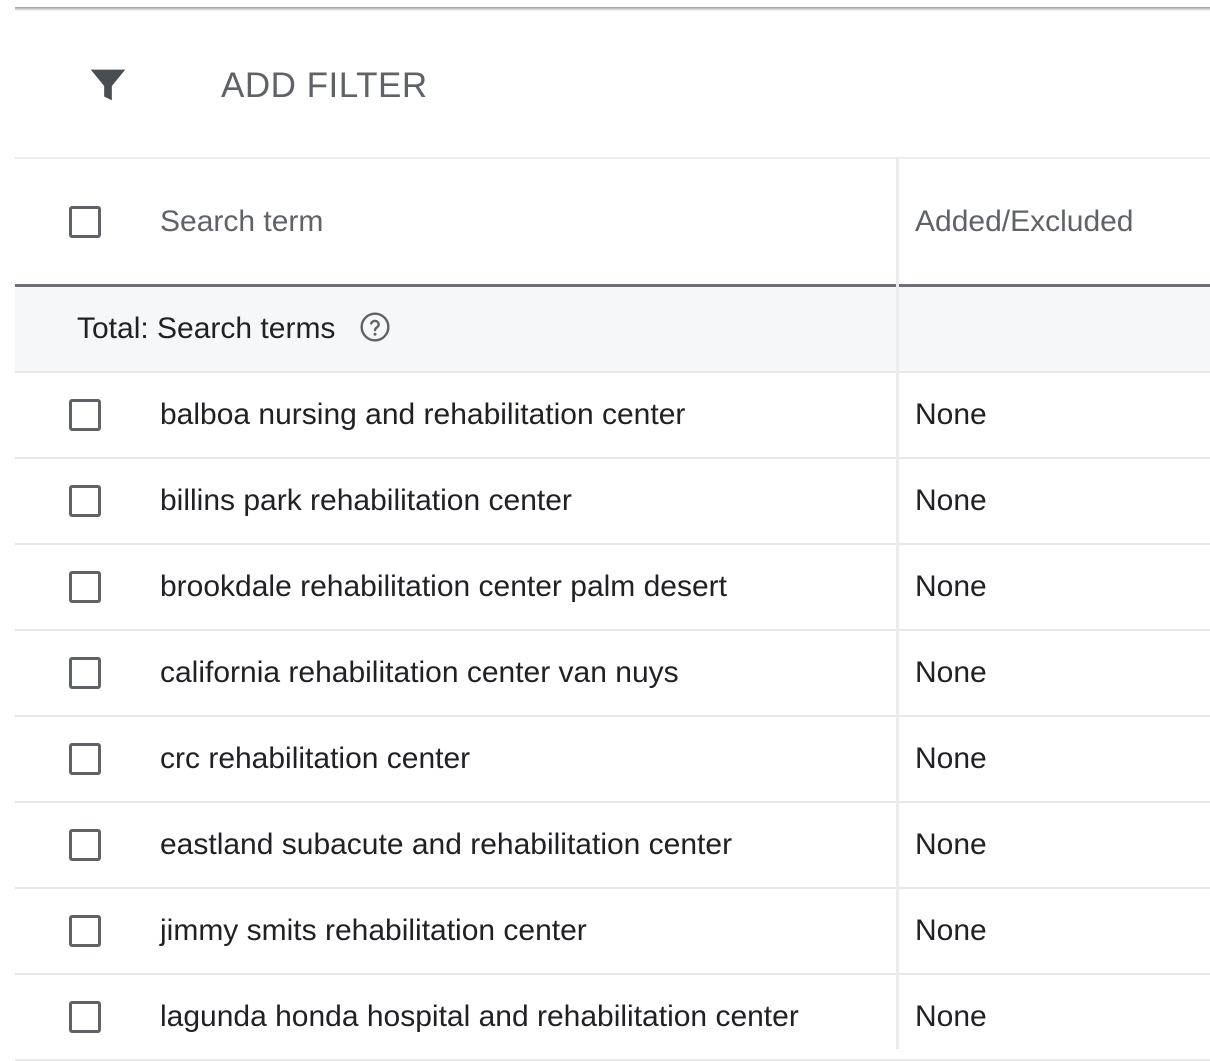  What do you see at coordinates (373, 930) in the screenshot?
I see `search-term-cell: jimmy smits rehabilitation center` at bounding box center [373, 930].